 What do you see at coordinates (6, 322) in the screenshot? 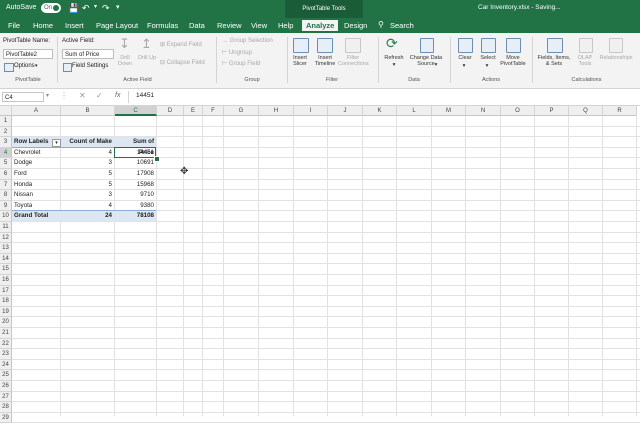
I see `row-header: 20` at bounding box center [6, 322].